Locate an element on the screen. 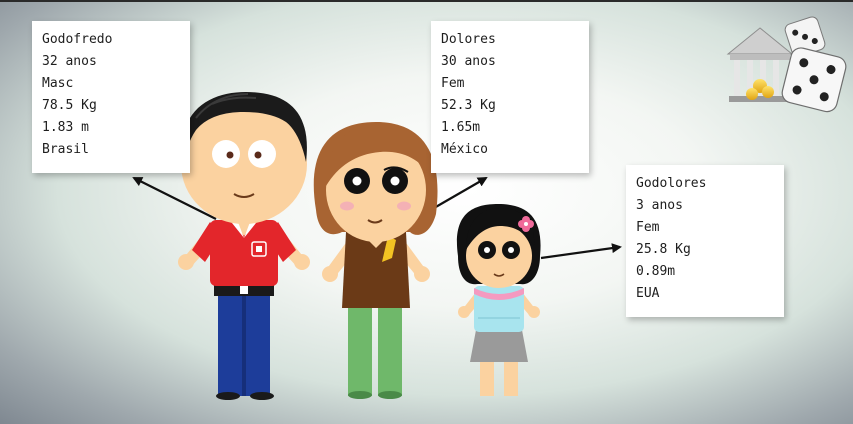 Image resolution: width=853 pixels, height=424 pixels. character-dolores is located at coordinates (375, 260).